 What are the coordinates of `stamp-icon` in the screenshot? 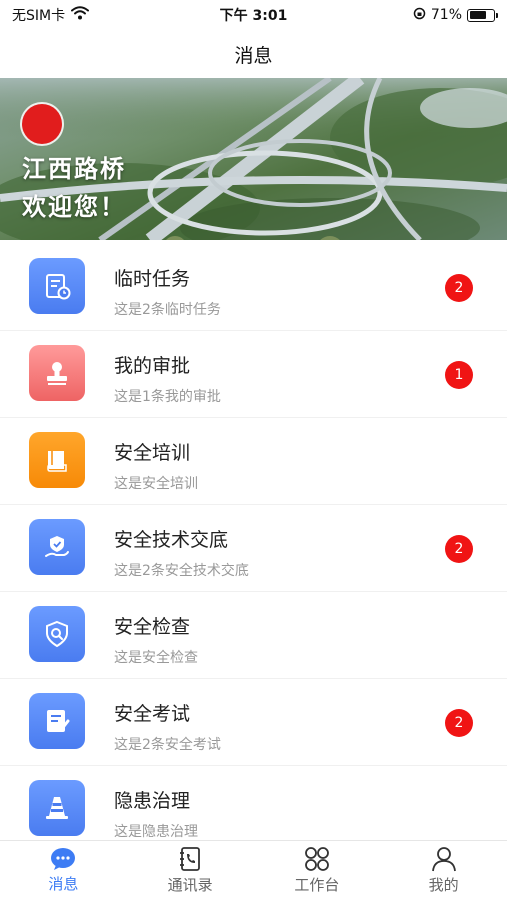 It's located at (57, 373).